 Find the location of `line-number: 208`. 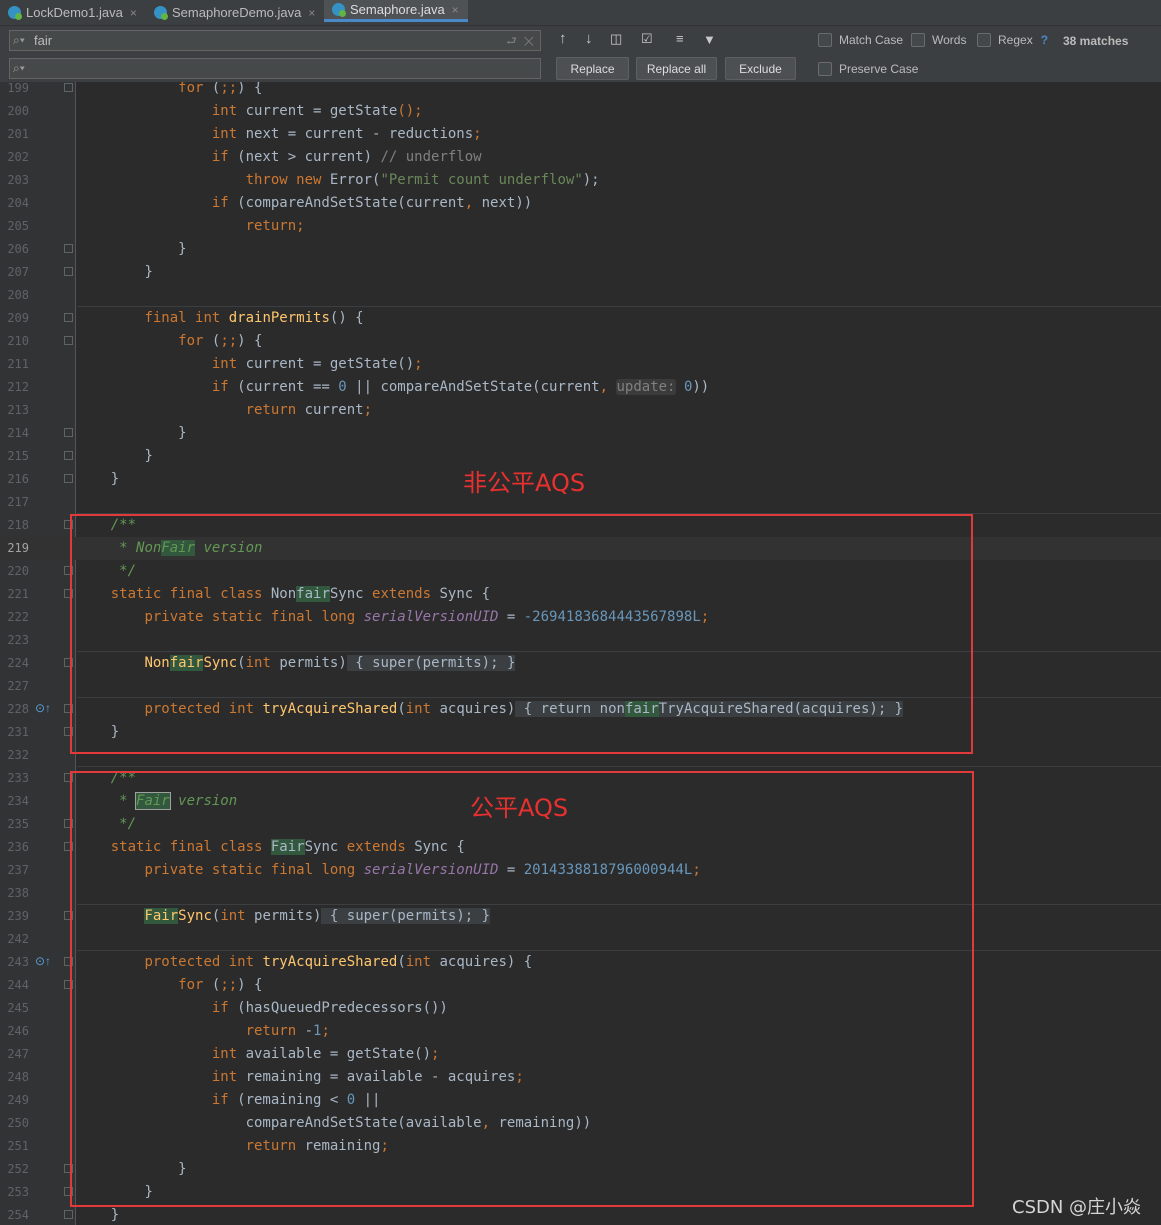

line-number: 208 is located at coordinates (18, 295).